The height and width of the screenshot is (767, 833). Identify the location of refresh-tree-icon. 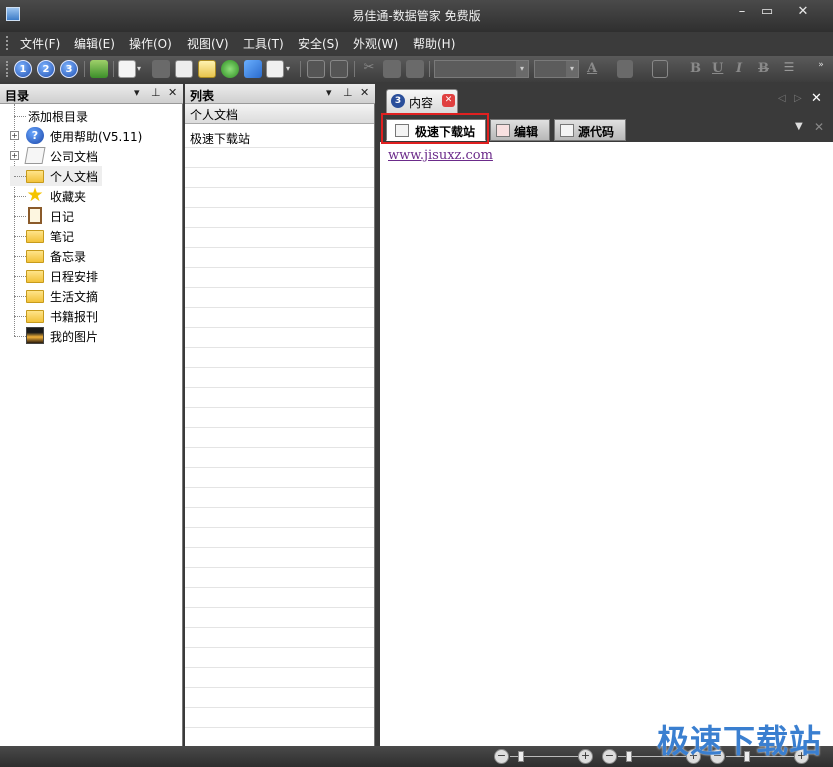
(99, 69).